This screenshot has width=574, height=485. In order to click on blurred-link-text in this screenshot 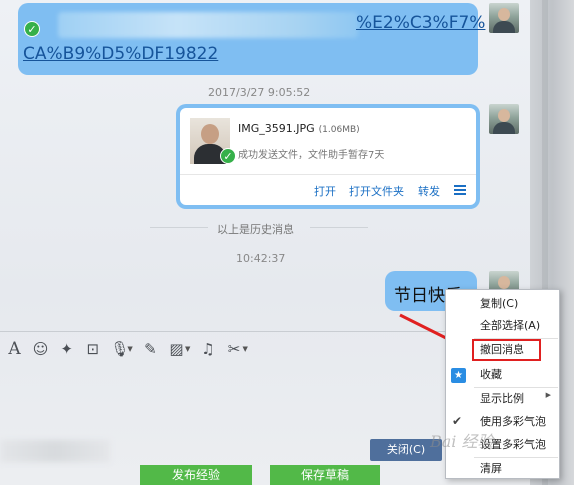, I will do `click(208, 25)`.